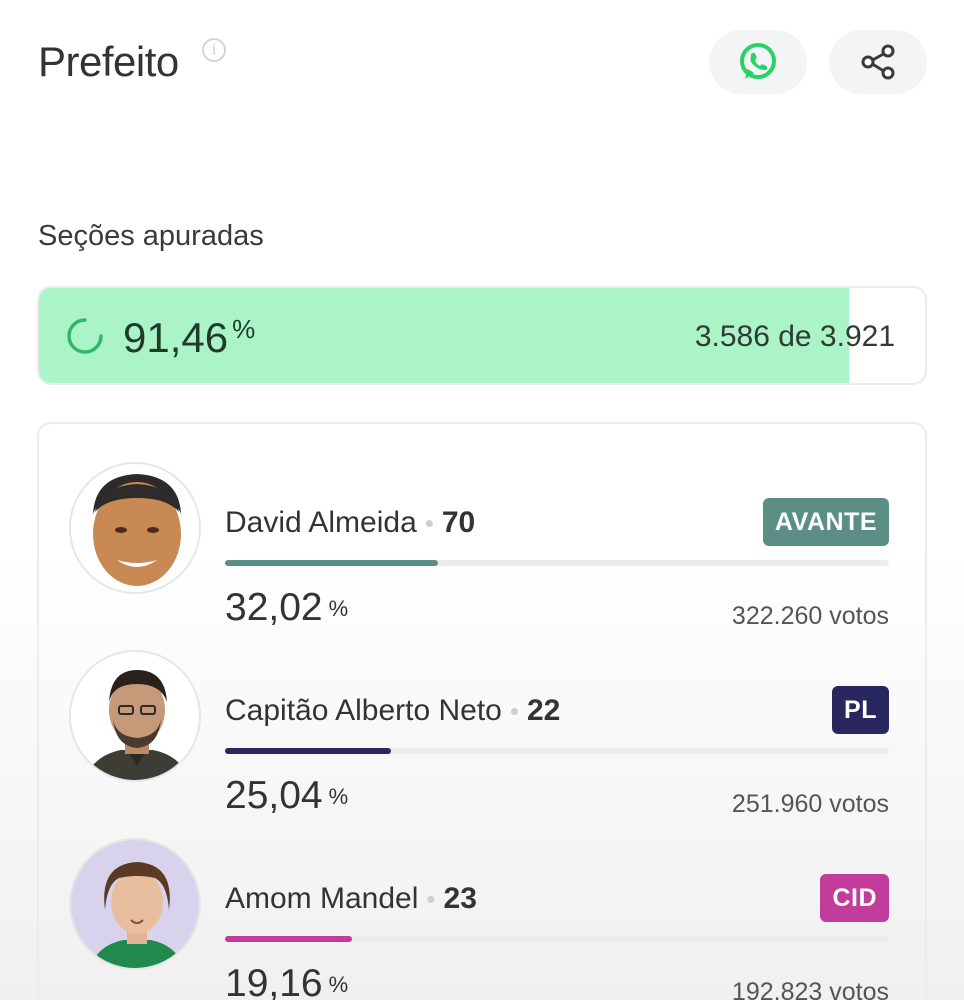 The height and width of the screenshot is (1000, 964). I want to click on candidate-votes: 251.960 votos, so click(810, 804).